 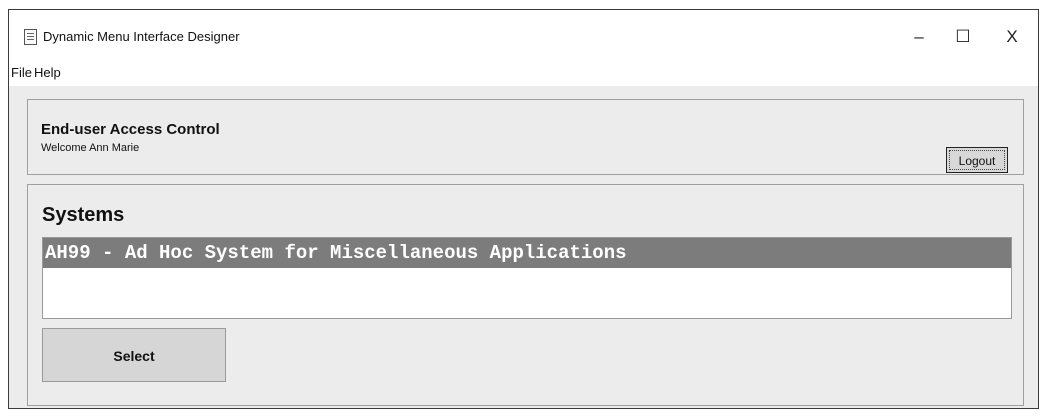 What do you see at coordinates (977, 160) in the screenshot?
I see `logout-button: Logout` at bounding box center [977, 160].